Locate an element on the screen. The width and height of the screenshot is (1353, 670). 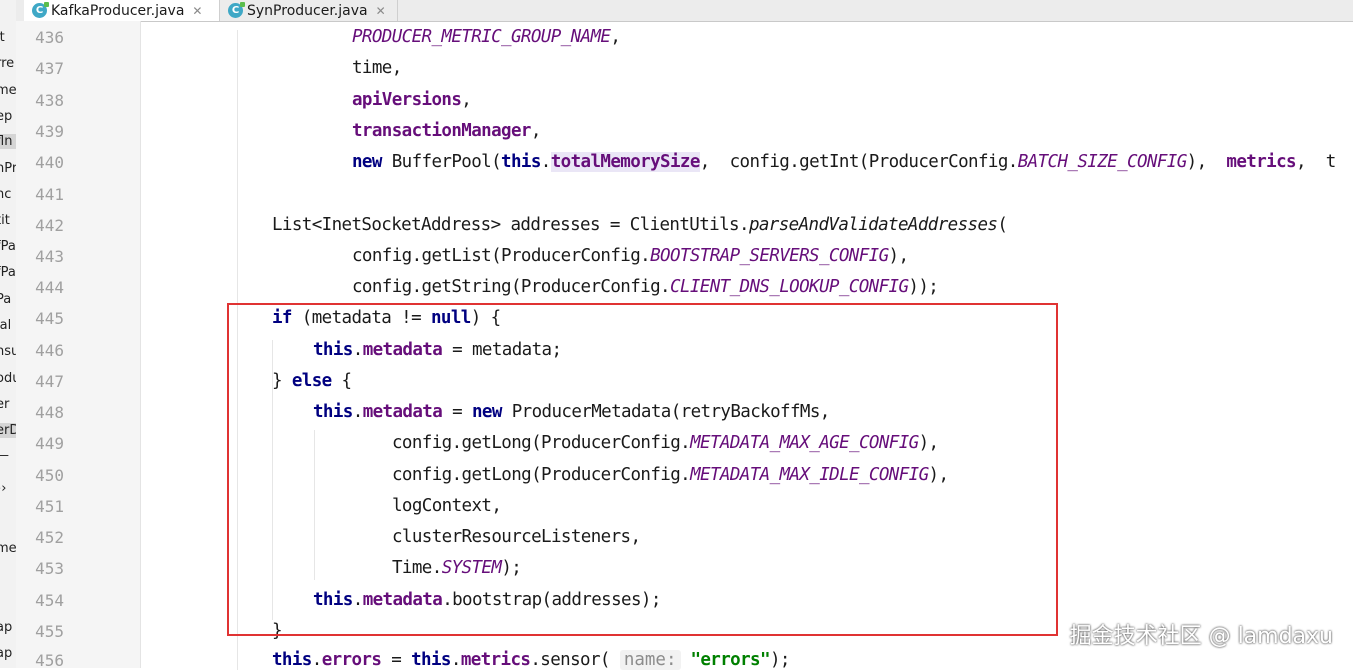
parameter-hint: name: is located at coordinates (650, 660).